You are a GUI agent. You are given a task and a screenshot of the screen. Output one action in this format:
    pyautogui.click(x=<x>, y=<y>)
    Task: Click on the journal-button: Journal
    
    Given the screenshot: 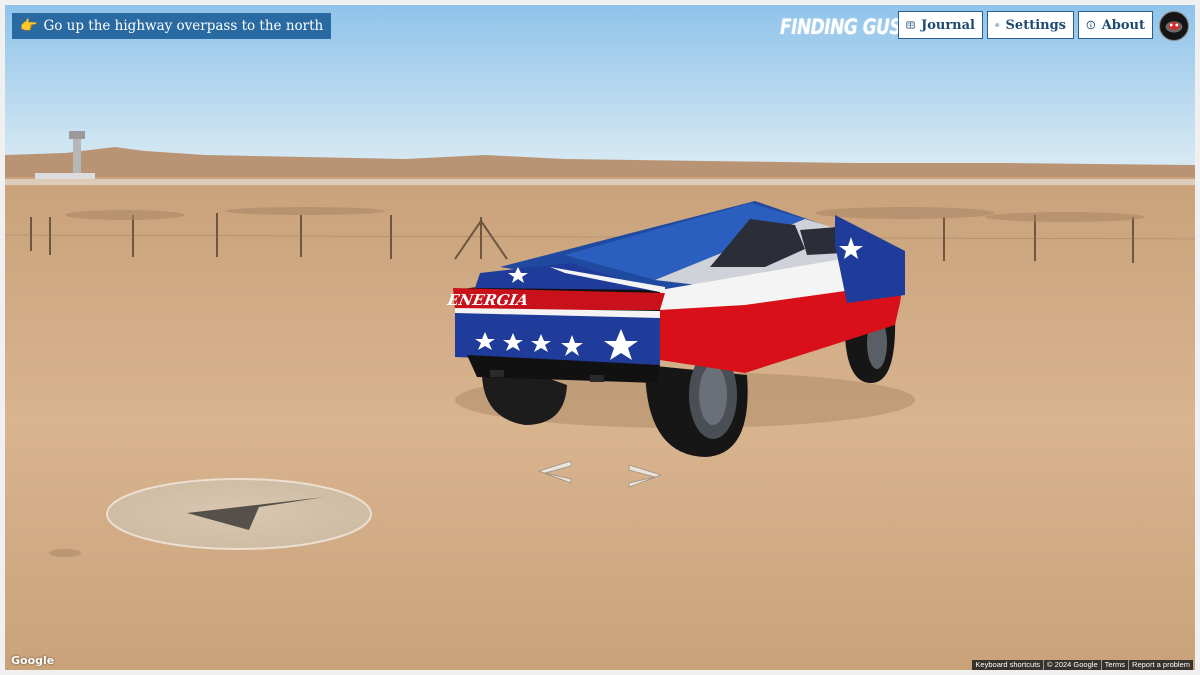 What is the action you would take?
    pyautogui.click(x=940, y=25)
    